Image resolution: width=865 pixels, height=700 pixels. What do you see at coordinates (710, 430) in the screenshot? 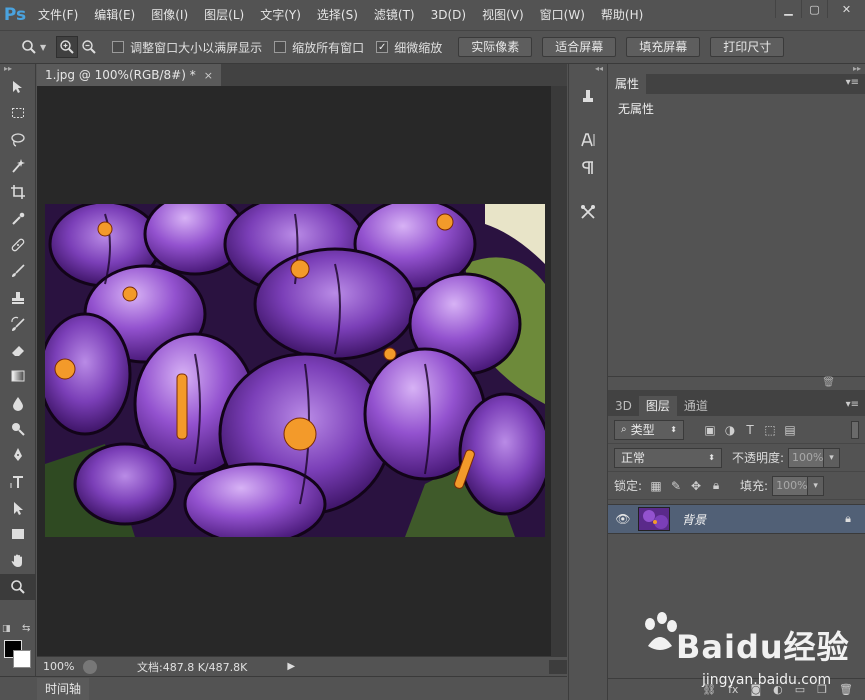
I see `filter-pixel-icon: ▣` at bounding box center [710, 430].